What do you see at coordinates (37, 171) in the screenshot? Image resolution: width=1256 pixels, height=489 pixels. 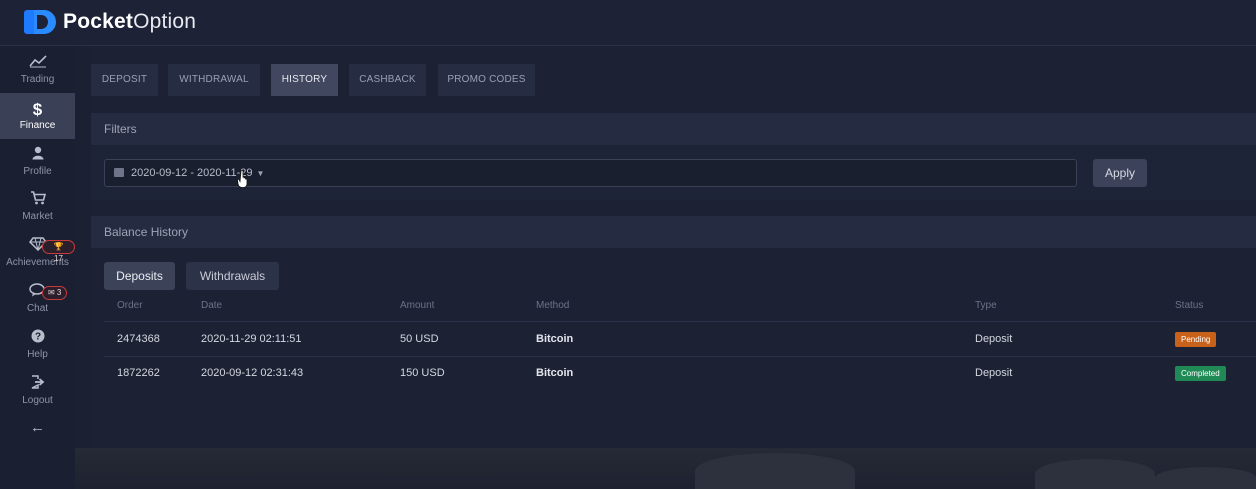 I see `sidebar-item-label: Profile` at bounding box center [37, 171].